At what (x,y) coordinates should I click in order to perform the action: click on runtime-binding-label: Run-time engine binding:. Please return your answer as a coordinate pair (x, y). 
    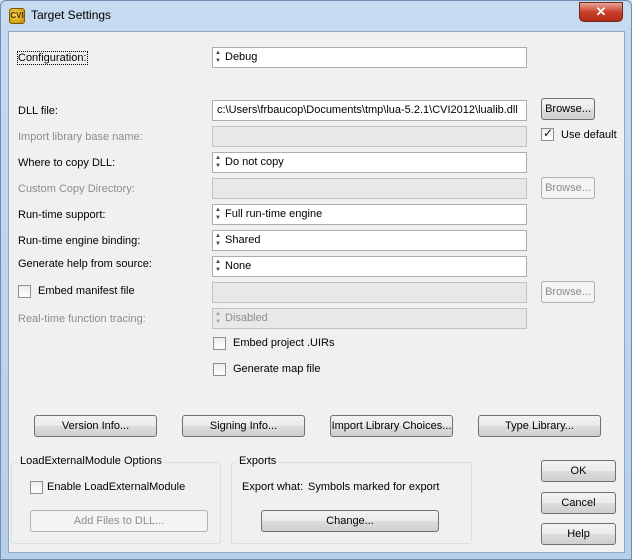
    Looking at the image, I should click on (79, 241).